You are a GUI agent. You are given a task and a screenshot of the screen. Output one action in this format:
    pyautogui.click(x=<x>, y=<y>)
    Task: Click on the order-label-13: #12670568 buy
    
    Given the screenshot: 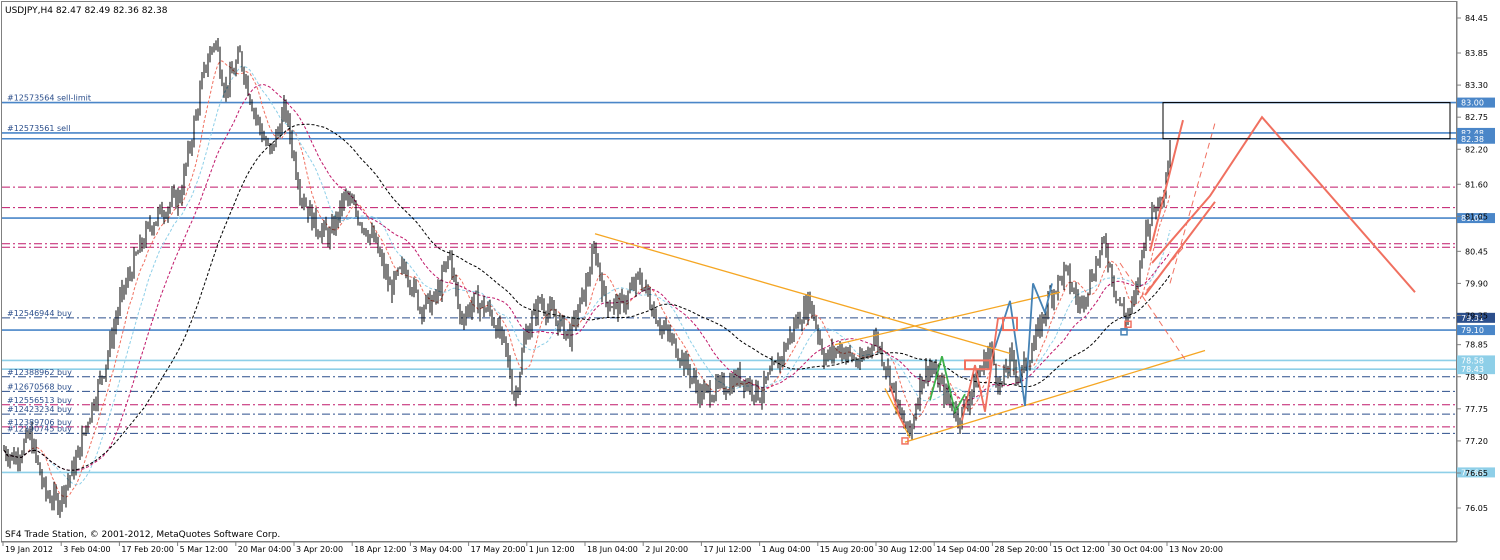 What is the action you would take?
    pyautogui.click(x=39, y=386)
    